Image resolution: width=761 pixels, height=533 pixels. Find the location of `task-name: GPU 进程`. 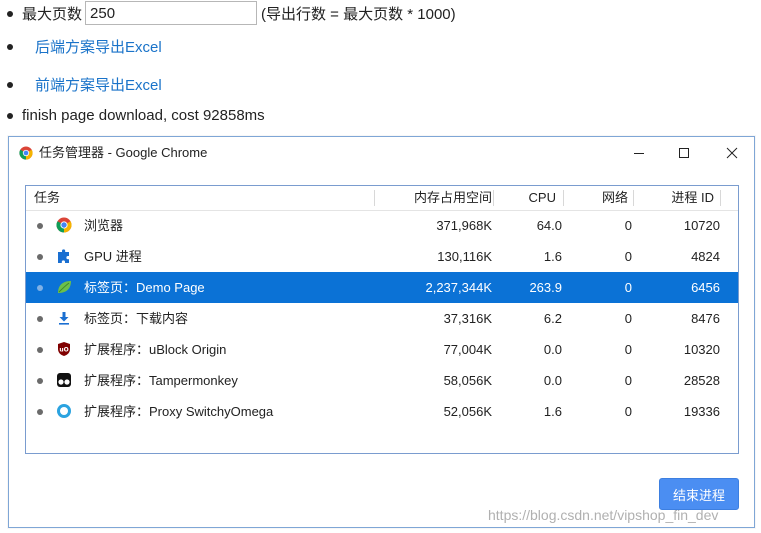

task-name: GPU 进程 is located at coordinates (113, 256).